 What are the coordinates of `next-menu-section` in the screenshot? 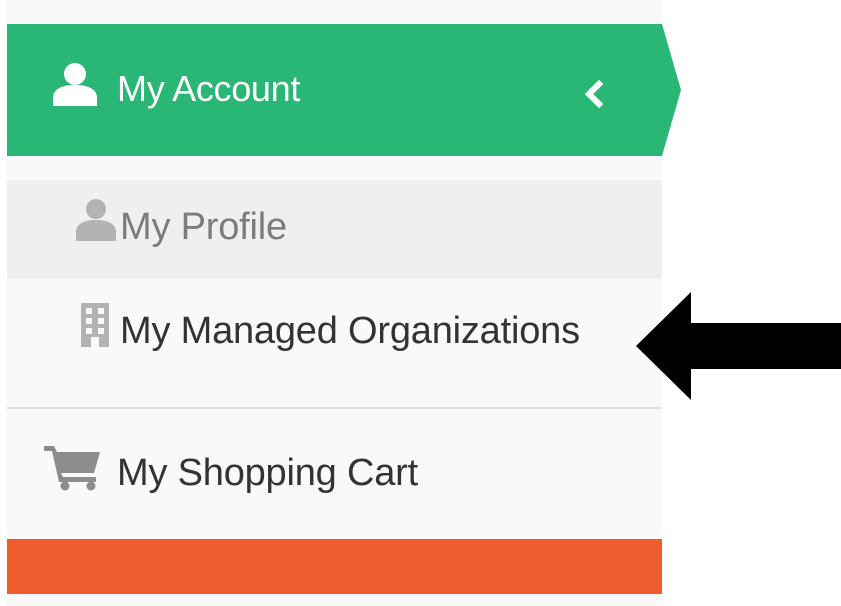 It's located at (334, 566).